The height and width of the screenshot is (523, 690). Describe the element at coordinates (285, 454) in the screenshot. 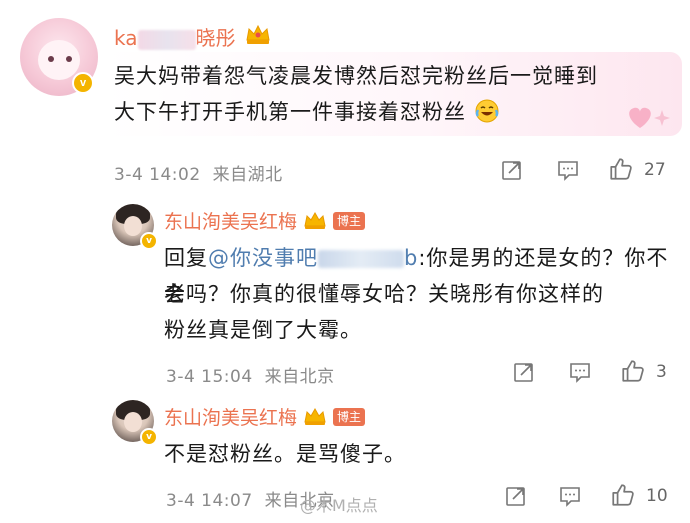

I see `reply-text: 不是怼粉丝。是骂傻子。` at that location.